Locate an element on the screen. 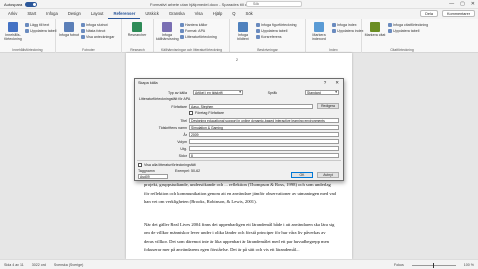 Image resolution: width=478 pixels, height=269 pixels. tab-q: Q is located at coordinates (233, 14).